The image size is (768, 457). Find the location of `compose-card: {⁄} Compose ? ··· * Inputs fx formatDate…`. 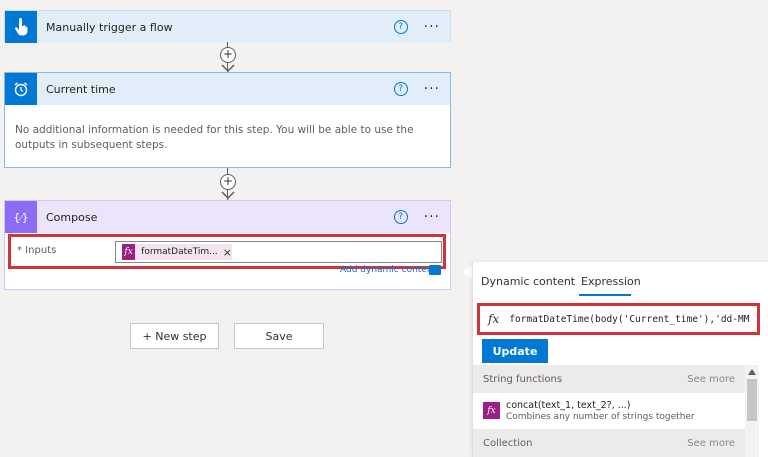

compose-card: {⁄} Compose ? ··· * Inputs fx formatDate… is located at coordinates (227, 245).